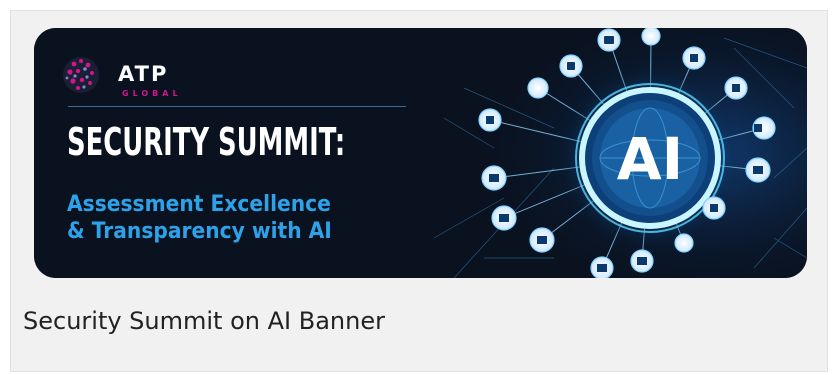  What do you see at coordinates (650, 159) in the screenshot?
I see `ai-globe-label: AI` at bounding box center [650, 159].